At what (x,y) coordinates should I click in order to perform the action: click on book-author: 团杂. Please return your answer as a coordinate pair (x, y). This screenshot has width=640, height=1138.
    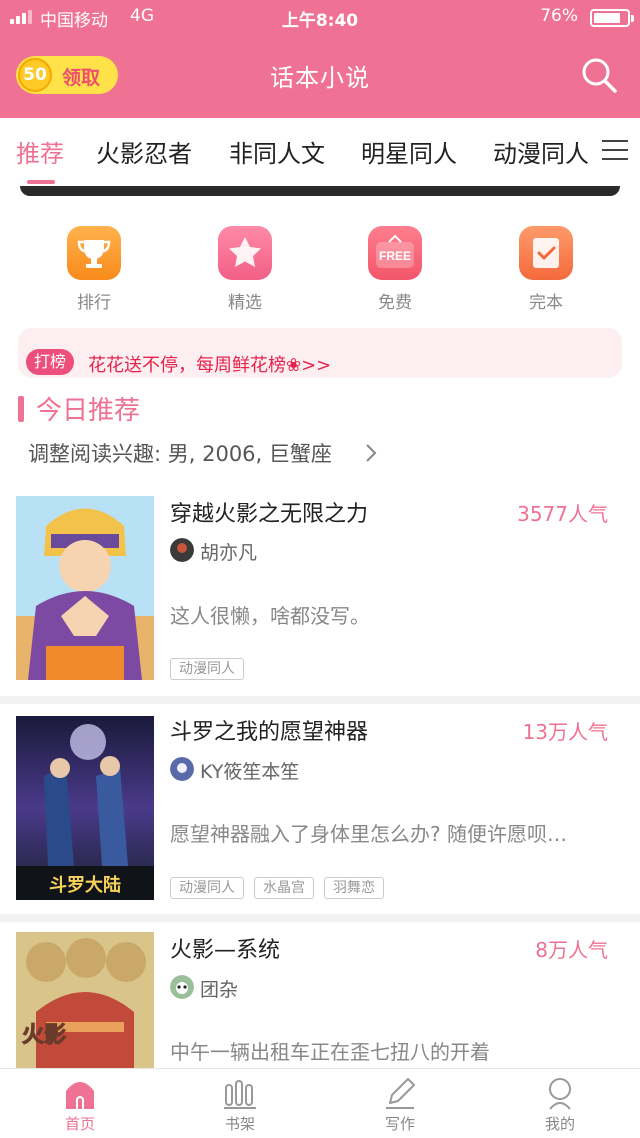
    Looking at the image, I should click on (219, 990).